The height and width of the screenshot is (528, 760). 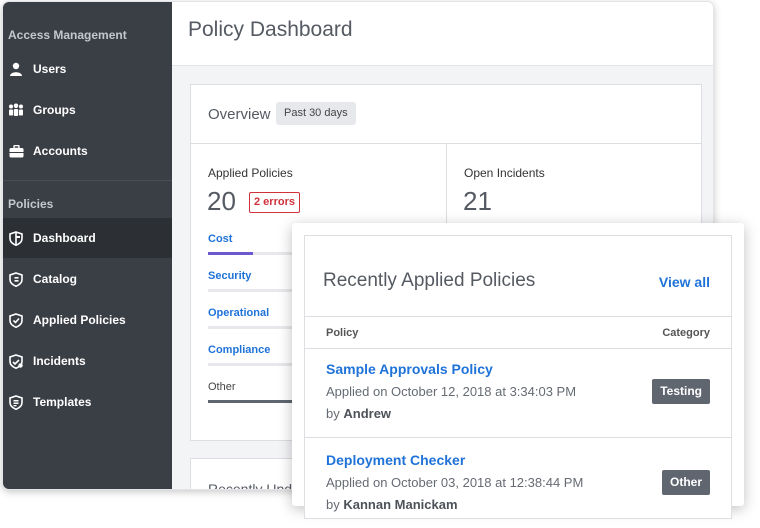 What do you see at coordinates (87, 69) in the screenshot?
I see `sidebar-item-users: Users` at bounding box center [87, 69].